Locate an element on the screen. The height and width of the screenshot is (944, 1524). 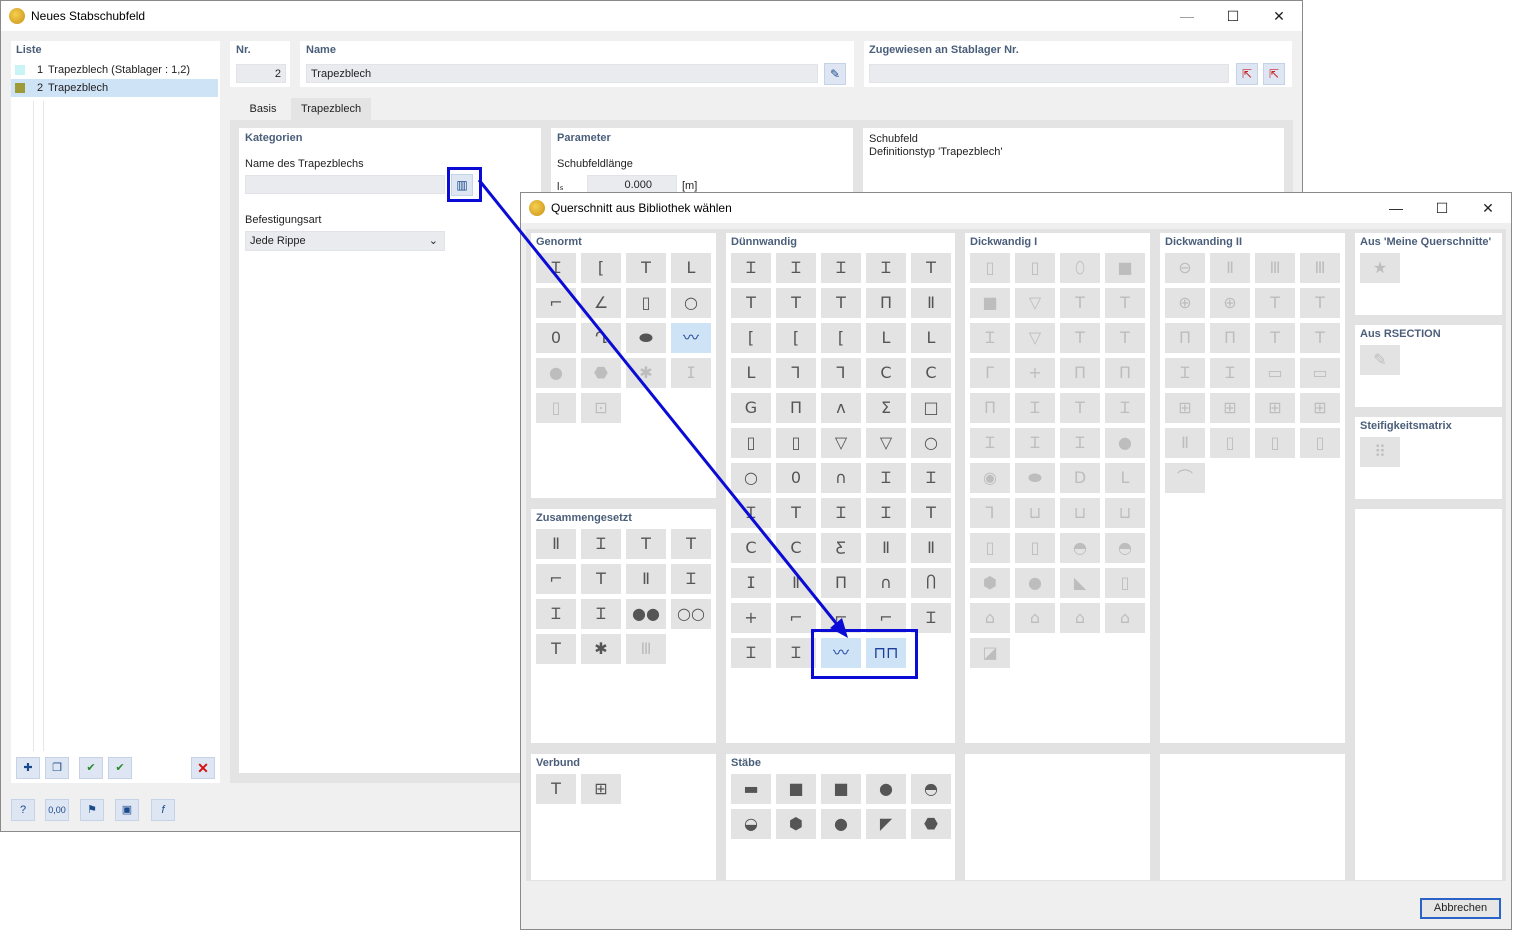
steifigkeit-section-icon: ⠿ is located at coordinates (1380, 452).